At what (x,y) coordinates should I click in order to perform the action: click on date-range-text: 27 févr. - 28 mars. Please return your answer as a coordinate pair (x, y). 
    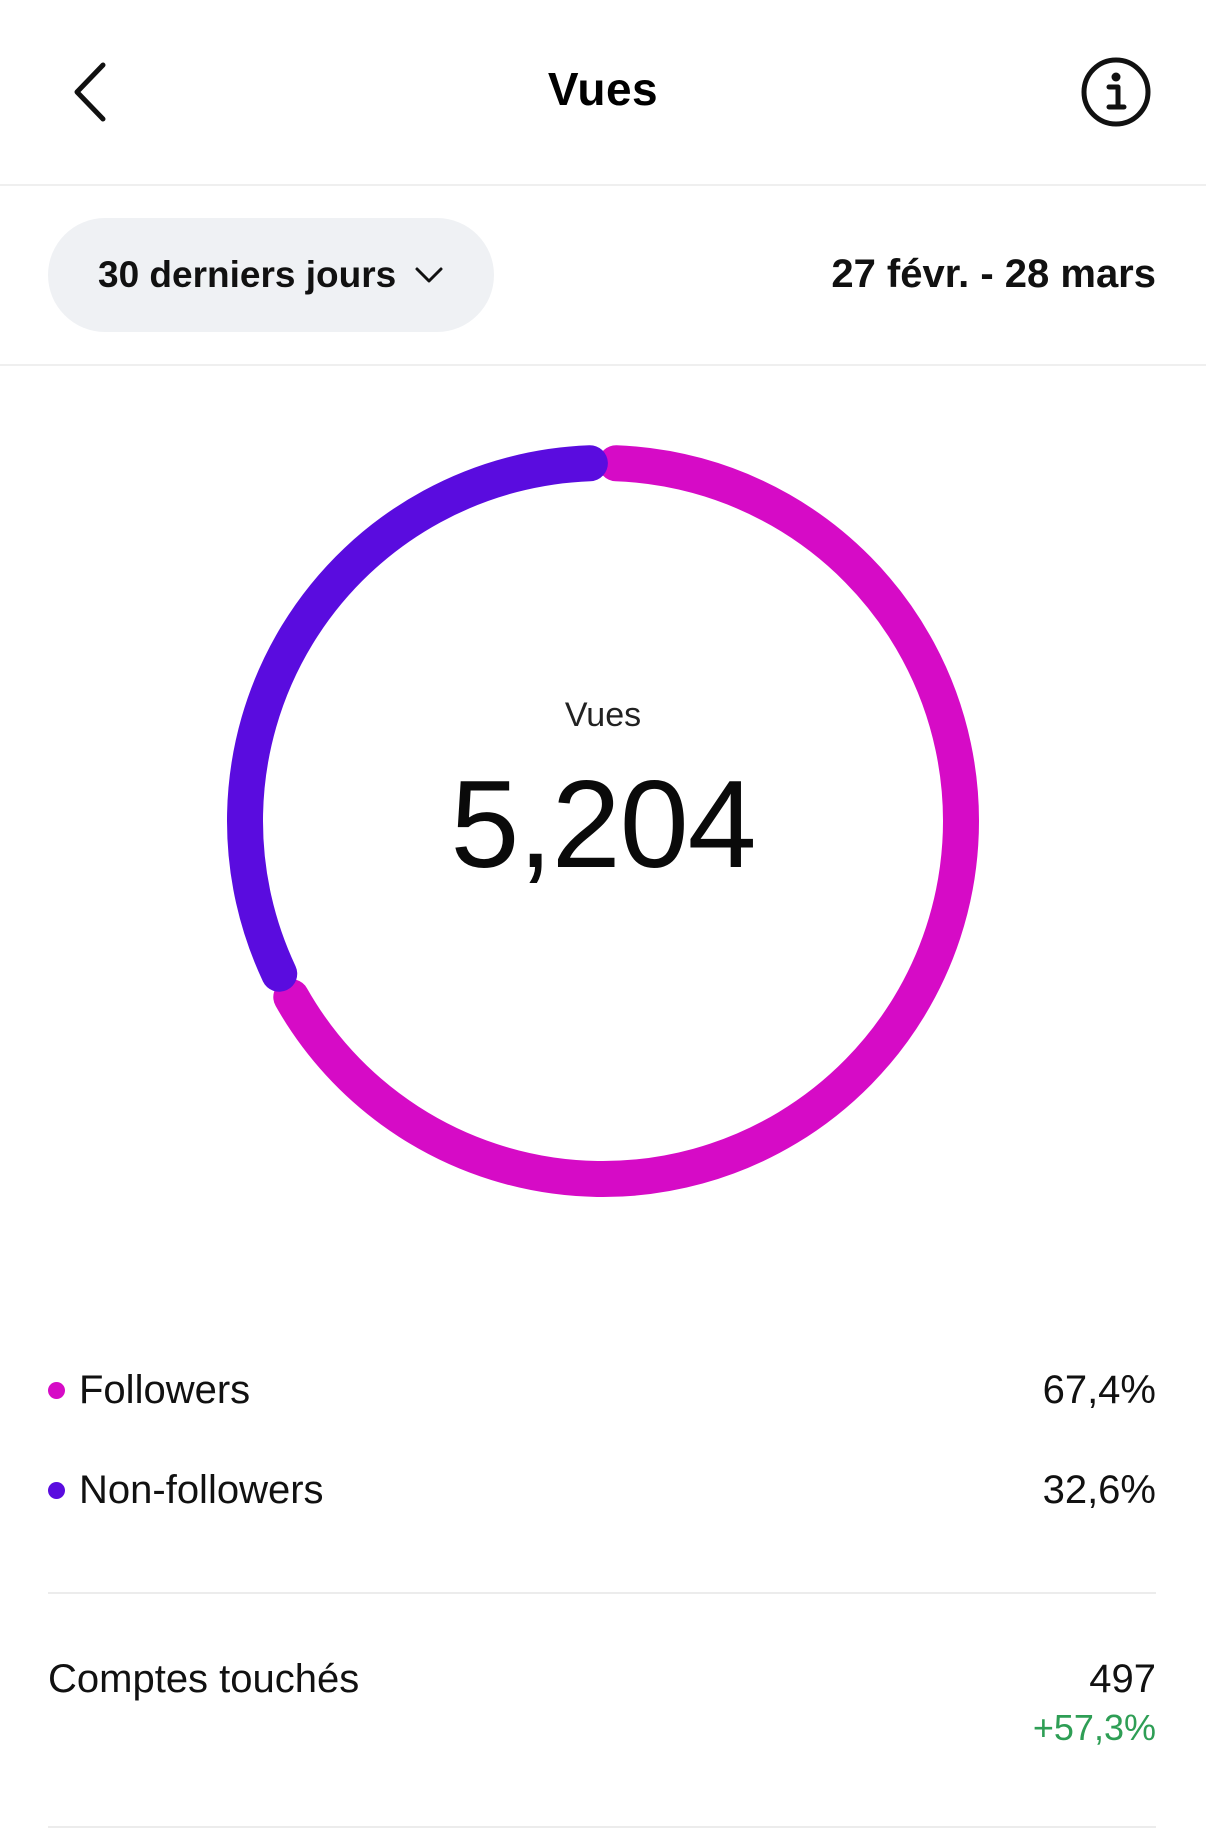
    Looking at the image, I should click on (993, 274).